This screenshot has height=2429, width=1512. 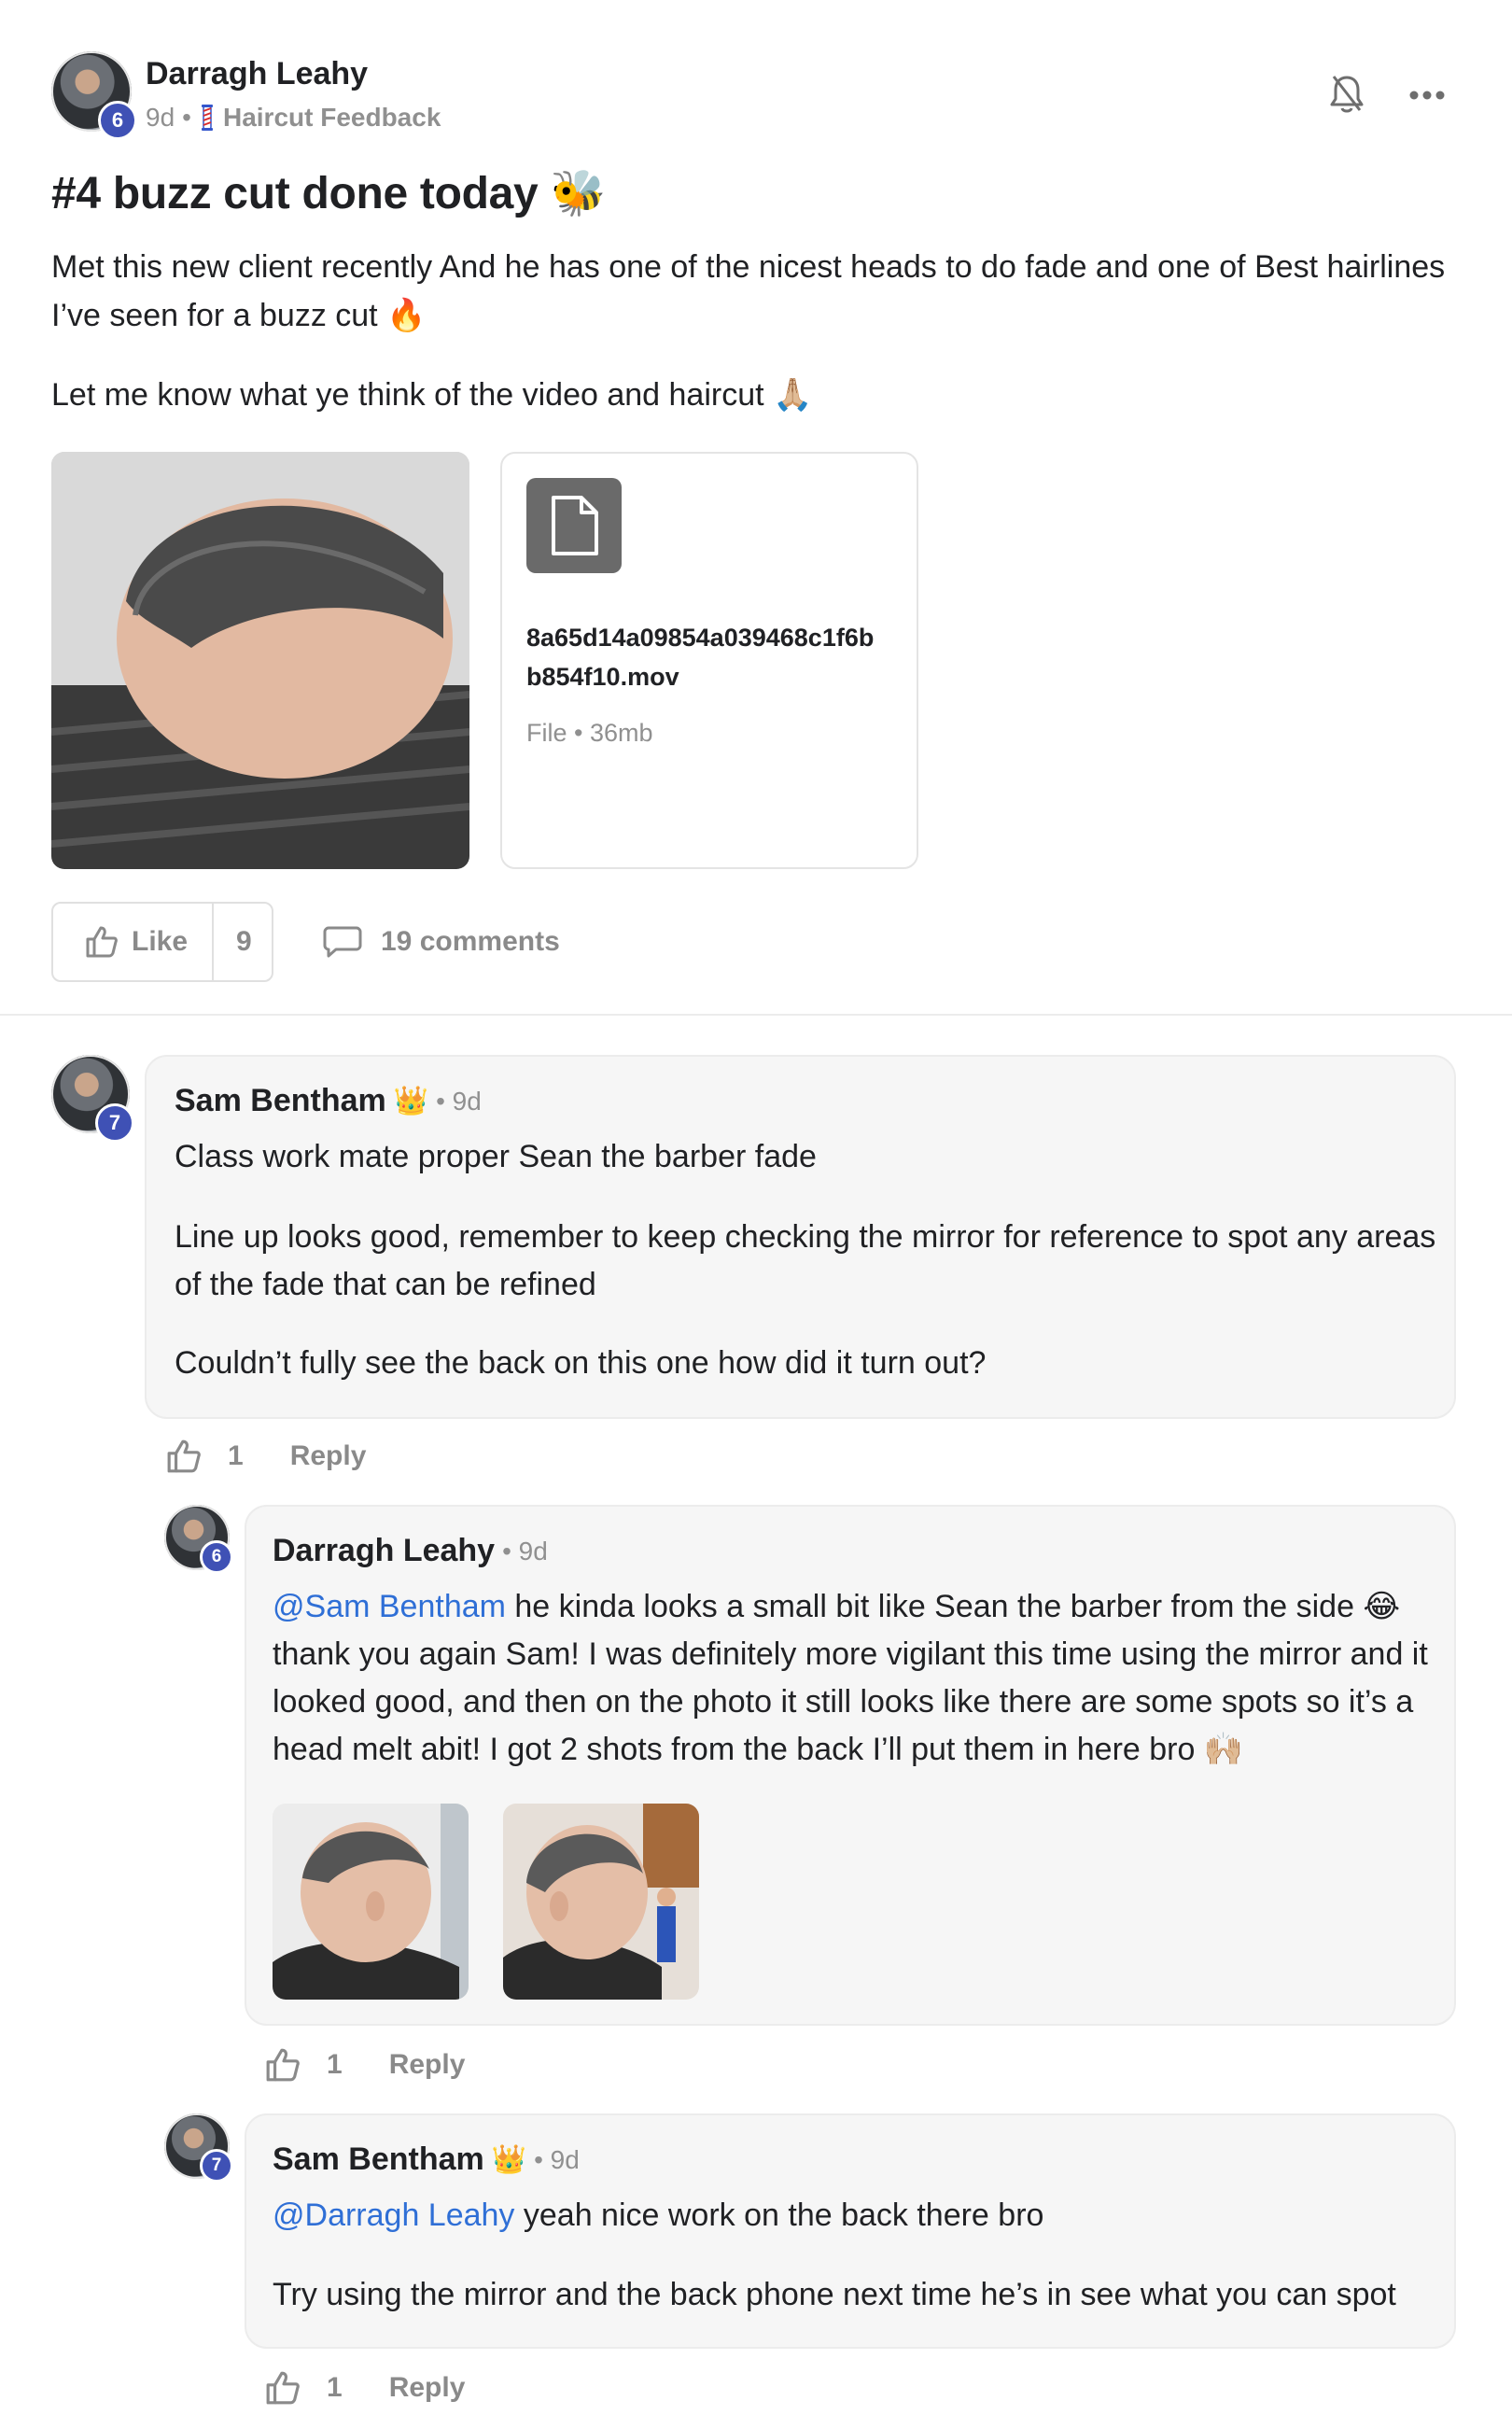 I want to click on file-meta: File • 36mb, so click(x=589, y=733).